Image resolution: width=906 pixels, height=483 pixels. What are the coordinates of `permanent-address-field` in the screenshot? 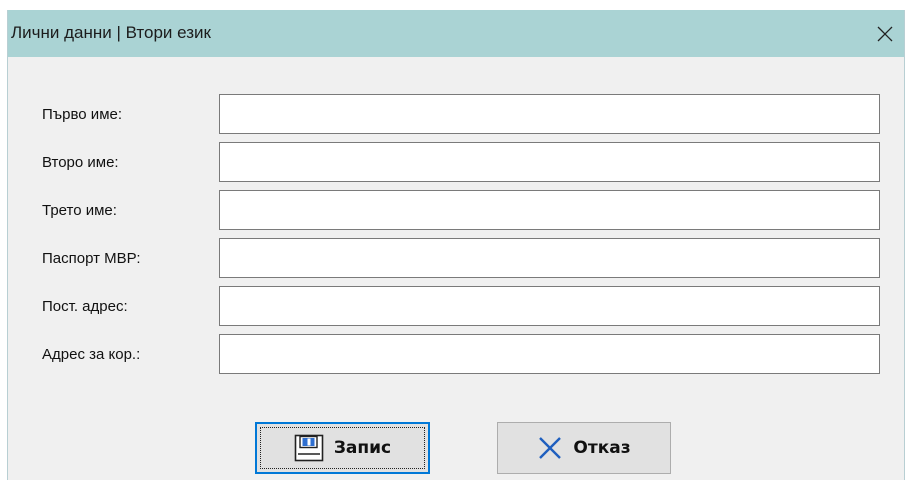 It's located at (549, 306).